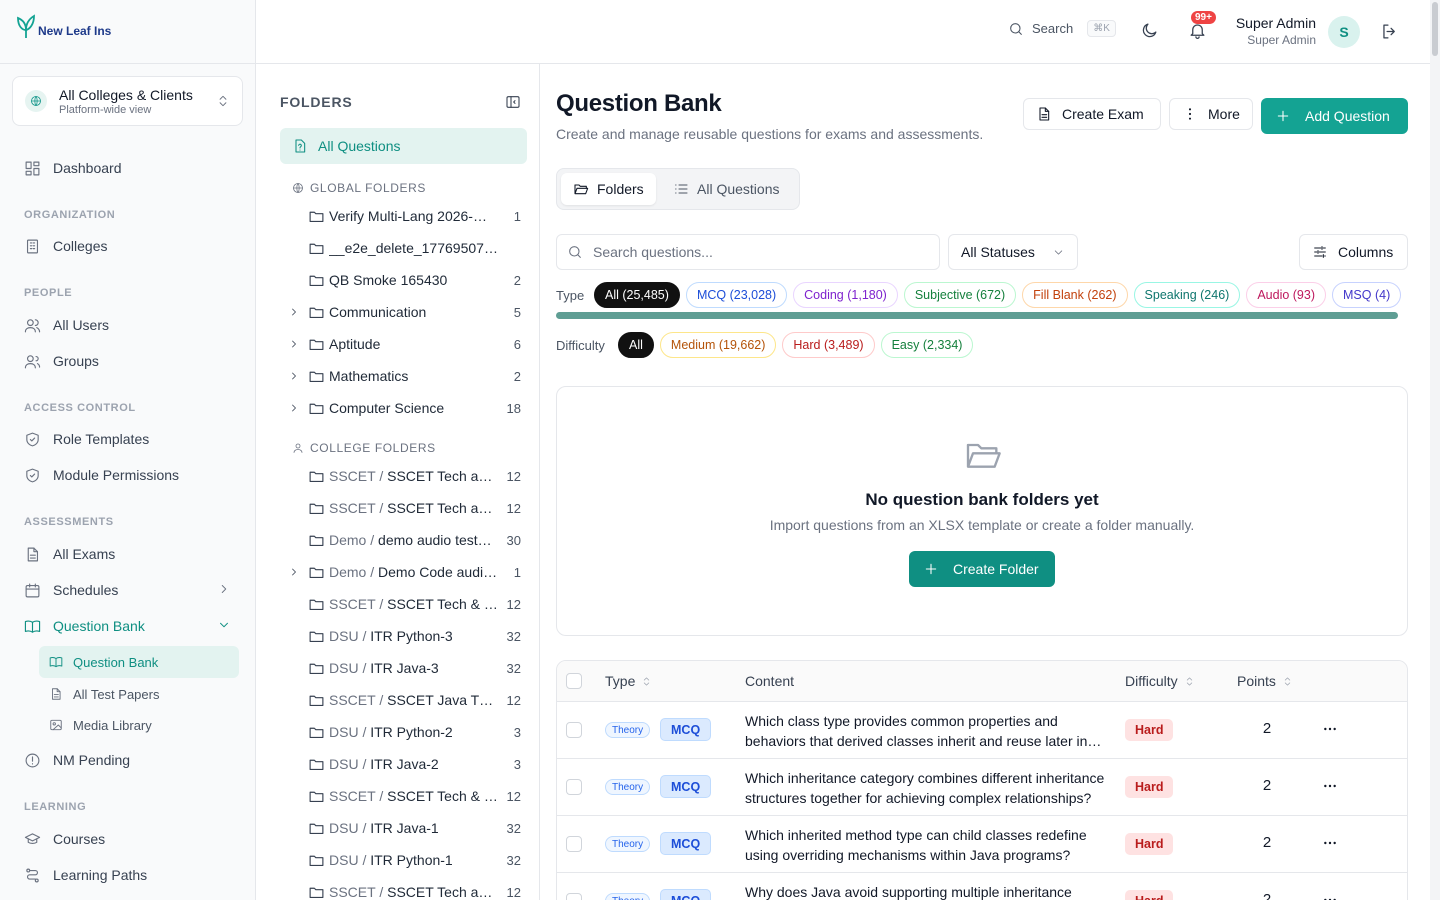  Describe the element at coordinates (726, 189) in the screenshot. I see `view-all-questions-tab: All Questions` at that location.